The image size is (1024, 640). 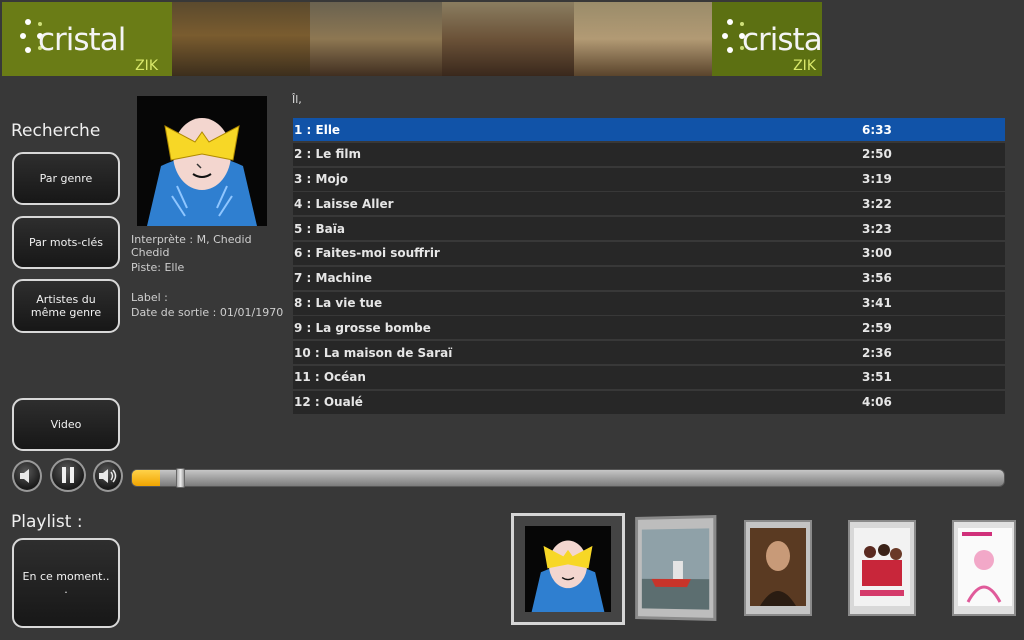 I want to click on video-button: Video, so click(x=66, y=424).